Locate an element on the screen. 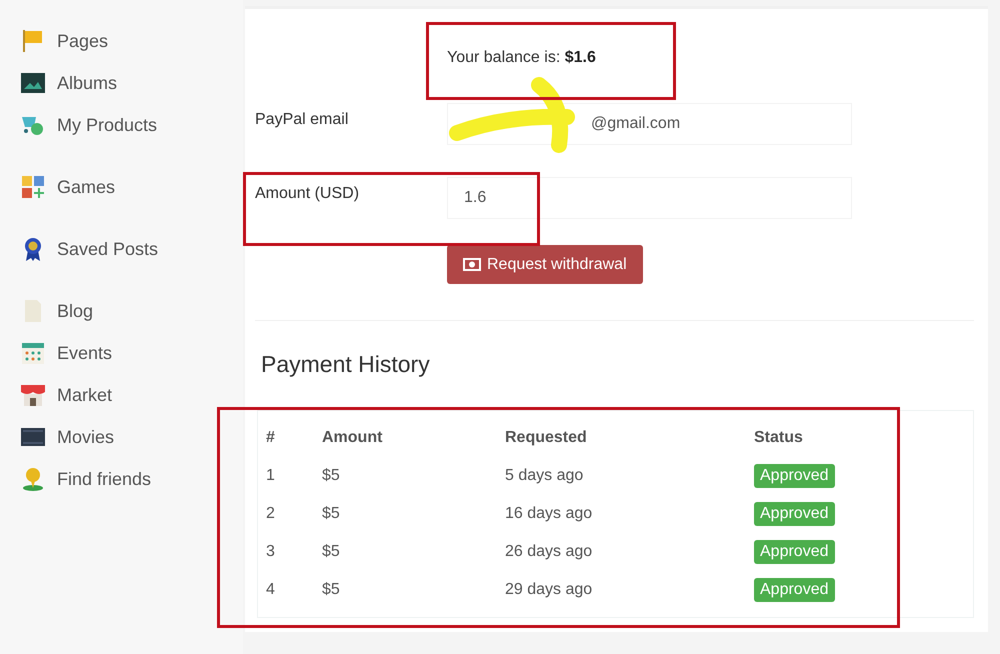  sidebar-item: Pages is located at coordinates (131, 41).